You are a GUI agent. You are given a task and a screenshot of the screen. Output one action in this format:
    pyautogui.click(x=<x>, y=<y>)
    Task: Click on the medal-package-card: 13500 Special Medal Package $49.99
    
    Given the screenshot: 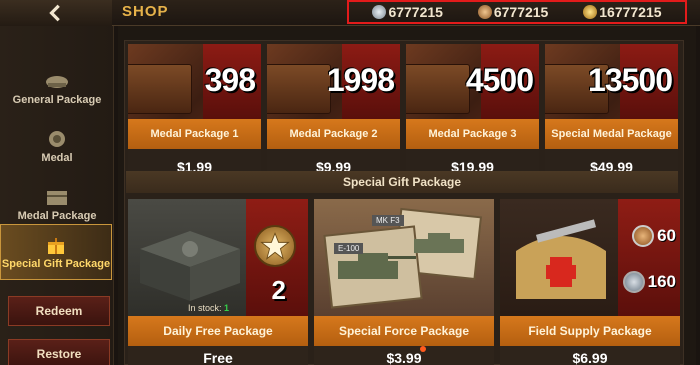 What is the action you would take?
    pyautogui.click(x=611, y=114)
    